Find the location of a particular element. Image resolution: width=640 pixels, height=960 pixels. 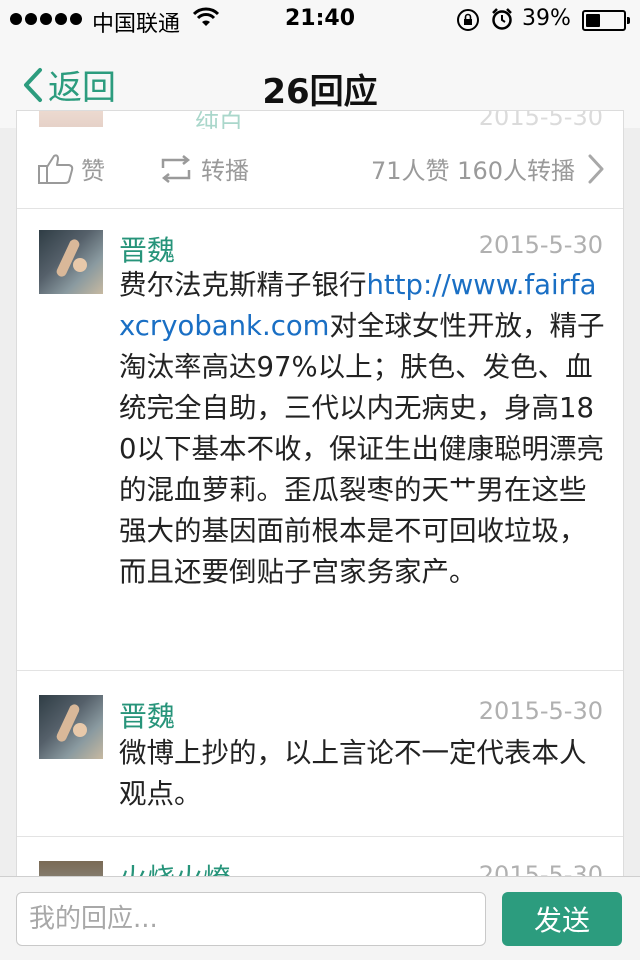

battery-fill is located at coordinates (593, 20).